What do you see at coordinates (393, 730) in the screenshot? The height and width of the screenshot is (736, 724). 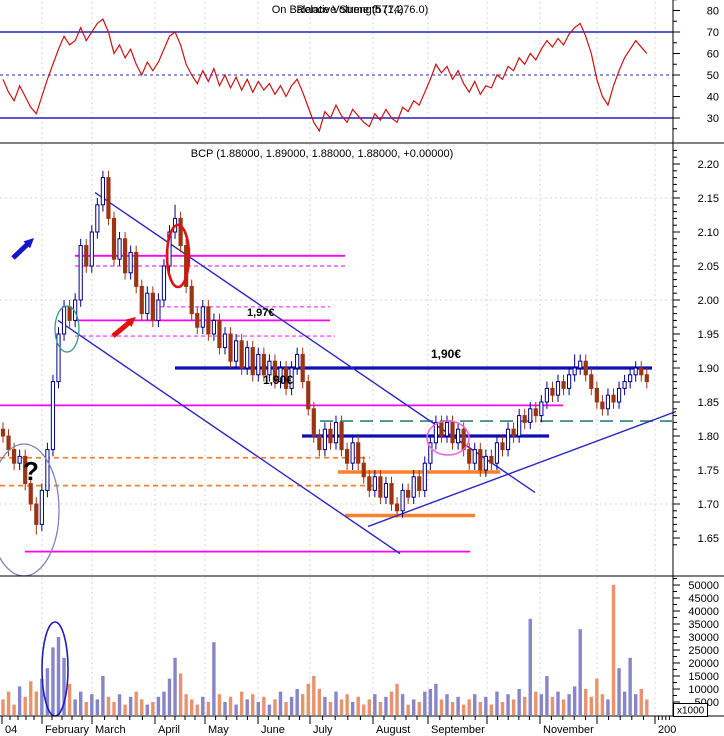 I see `axis-label: August` at bounding box center [393, 730].